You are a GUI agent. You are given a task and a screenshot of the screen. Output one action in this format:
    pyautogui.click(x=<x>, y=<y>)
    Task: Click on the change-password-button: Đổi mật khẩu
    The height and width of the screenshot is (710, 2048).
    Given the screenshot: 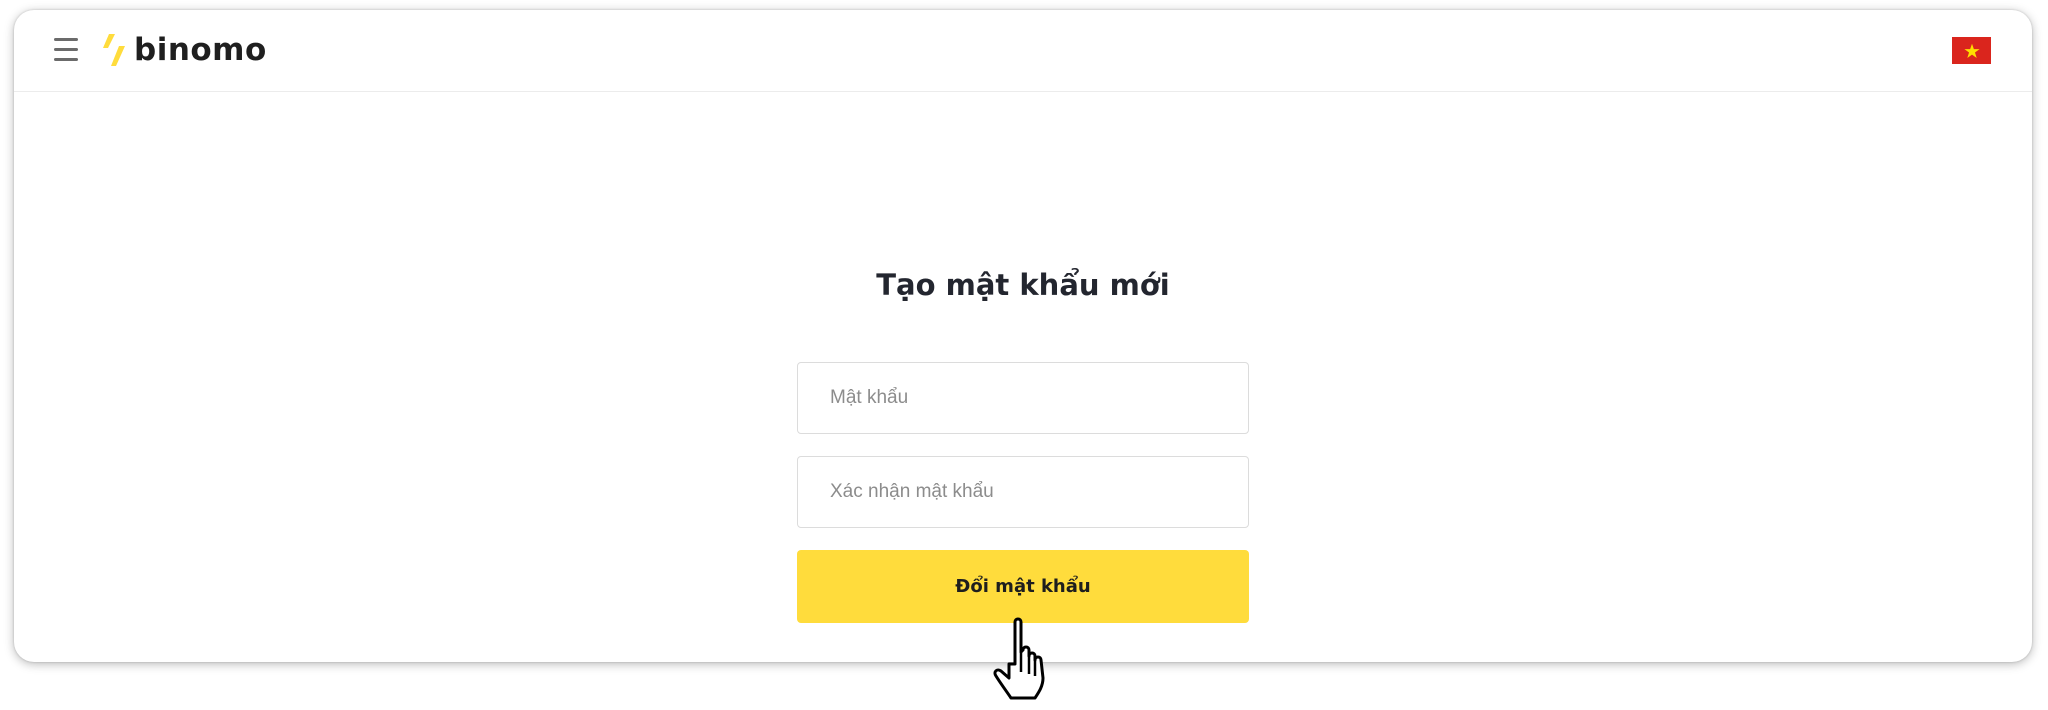 What is the action you would take?
    pyautogui.click(x=1023, y=586)
    